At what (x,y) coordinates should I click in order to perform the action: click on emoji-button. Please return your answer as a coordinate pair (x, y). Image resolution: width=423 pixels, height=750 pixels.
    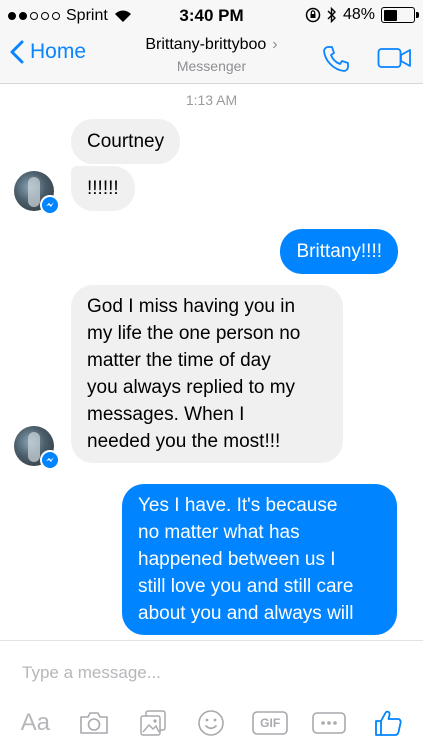
    Looking at the image, I should click on (211, 723).